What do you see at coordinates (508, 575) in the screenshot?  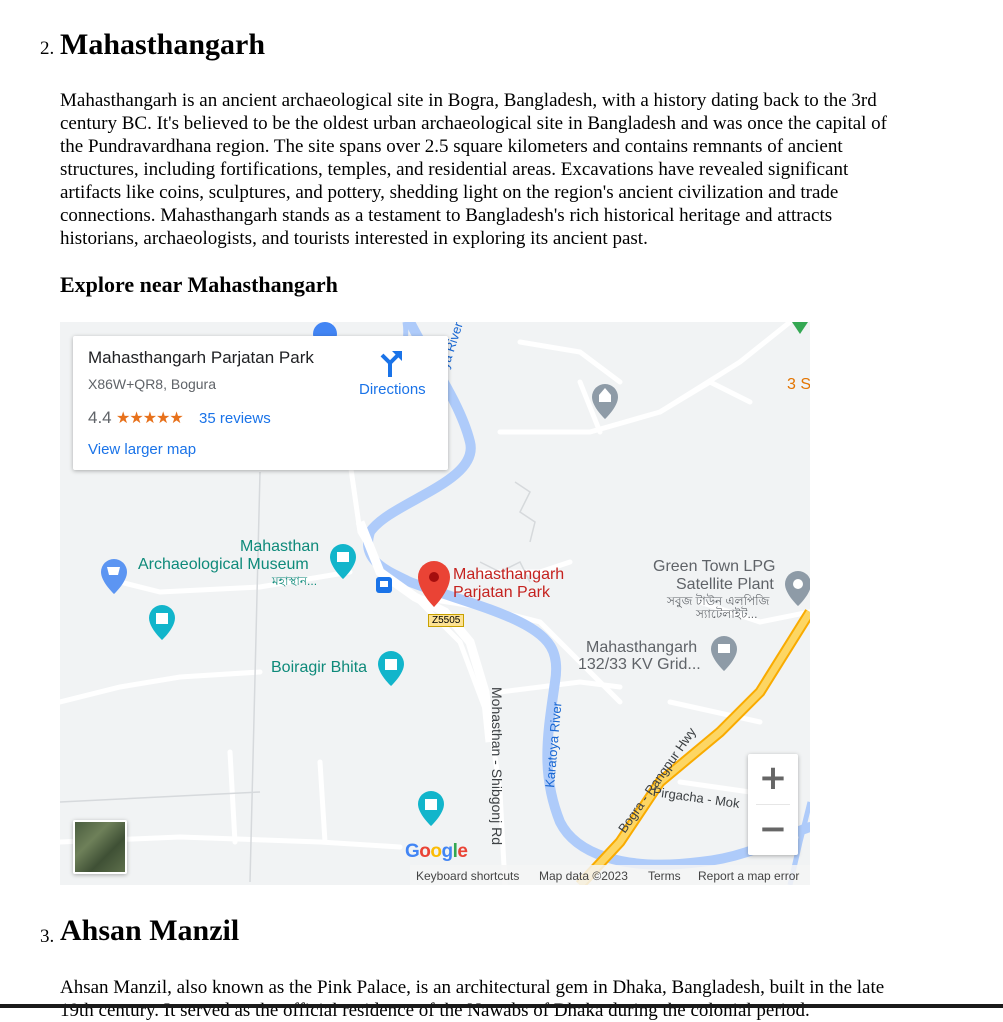 I see `park-label-1: Mahasthangarh` at bounding box center [508, 575].